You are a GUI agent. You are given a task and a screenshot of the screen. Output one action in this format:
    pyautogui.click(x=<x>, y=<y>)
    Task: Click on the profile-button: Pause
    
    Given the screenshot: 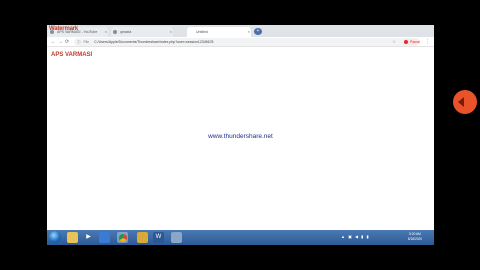 What is the action you would take?
    pyautogui.click(x=411, y=42)
    